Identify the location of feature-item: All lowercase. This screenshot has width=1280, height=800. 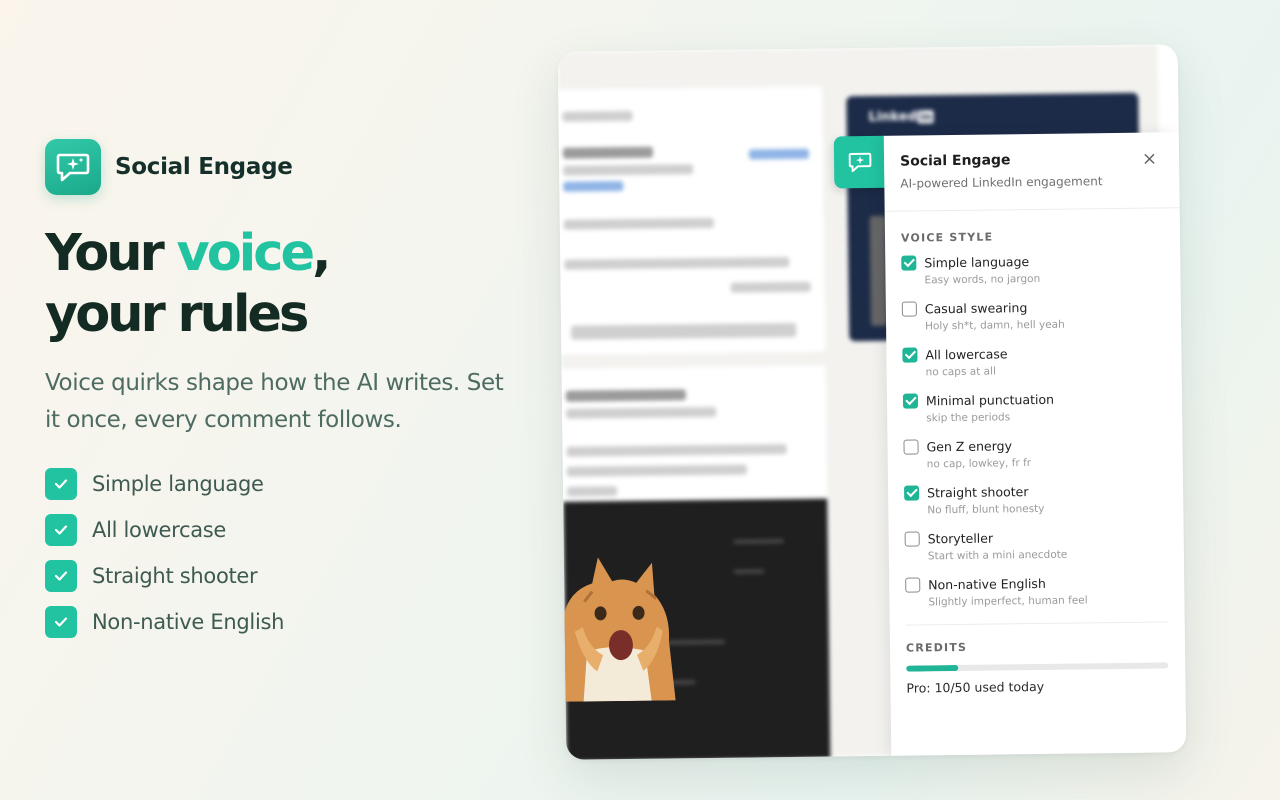
(275, 530).